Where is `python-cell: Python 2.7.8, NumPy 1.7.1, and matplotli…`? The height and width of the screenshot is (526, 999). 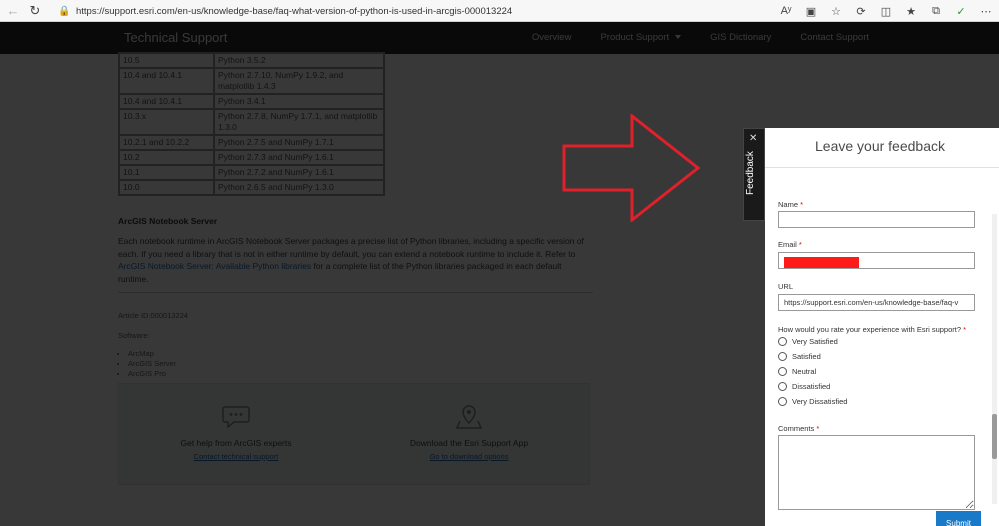 python-cell: Python 2.7.8, NumPy 1.7.1, and matplotli… is located at coordinates (299, 122).